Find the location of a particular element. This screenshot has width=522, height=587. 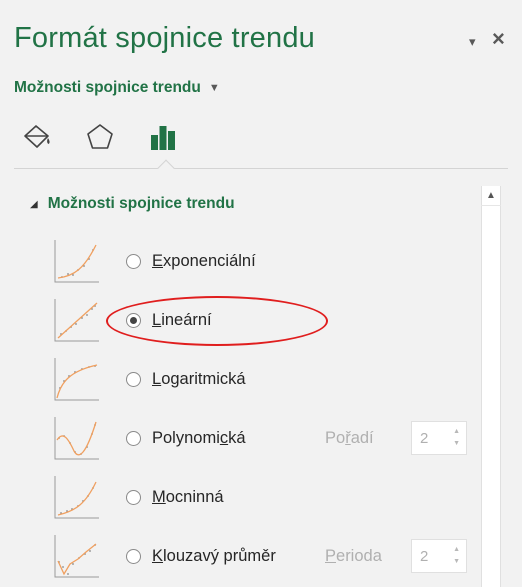

option-linear: Lineární is located at coordinates (240, 321).